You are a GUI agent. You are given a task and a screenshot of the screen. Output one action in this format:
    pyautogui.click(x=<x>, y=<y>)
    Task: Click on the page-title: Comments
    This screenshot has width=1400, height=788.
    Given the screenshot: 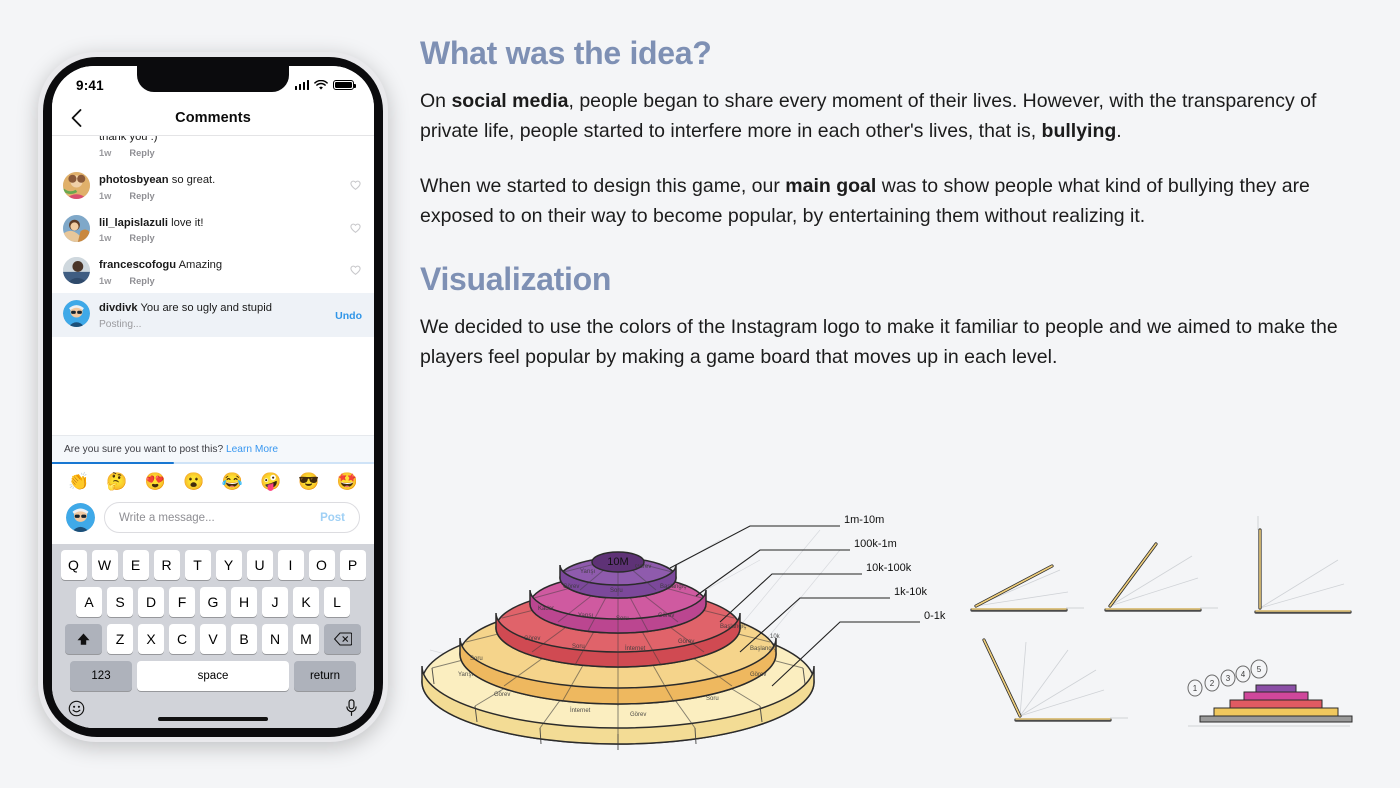 What is the action you would take?
    pyautogui.click(x=213, y=117)
    